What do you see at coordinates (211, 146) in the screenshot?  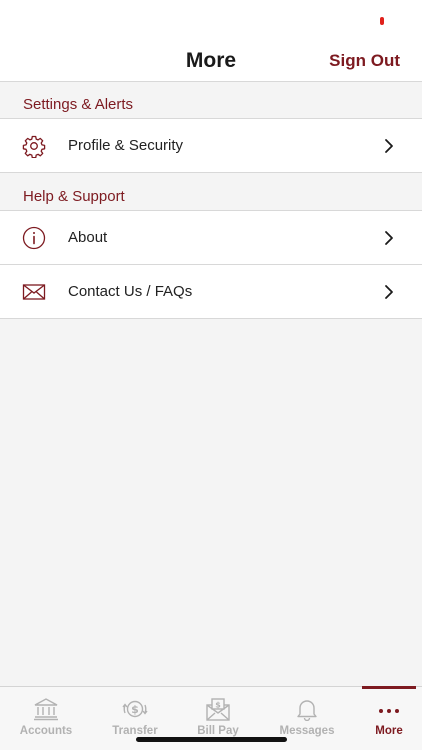 I see `menu-item-profile-security: Profile & Security` at bounding box center [211, 146].